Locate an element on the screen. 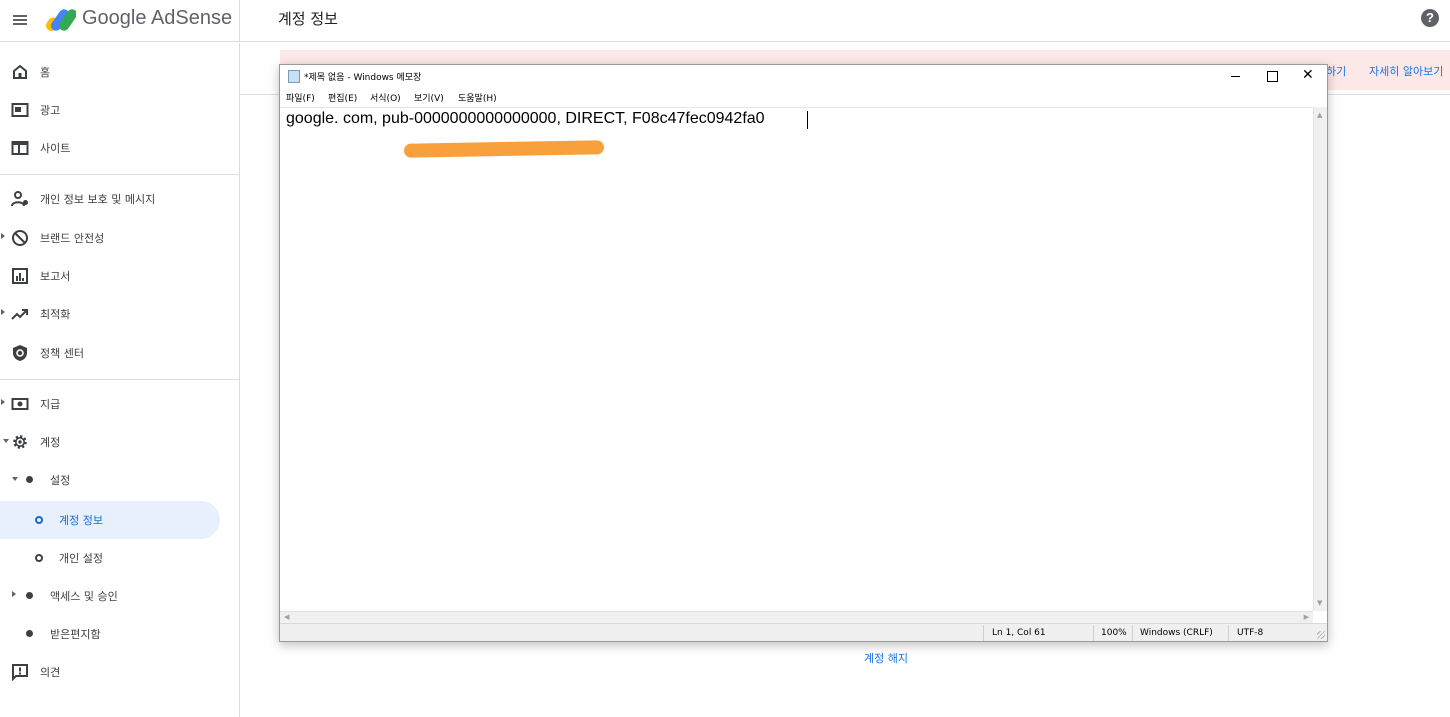 This screenshot has width=1450, height=717. shield-icon is located at coordinates (20, 353).